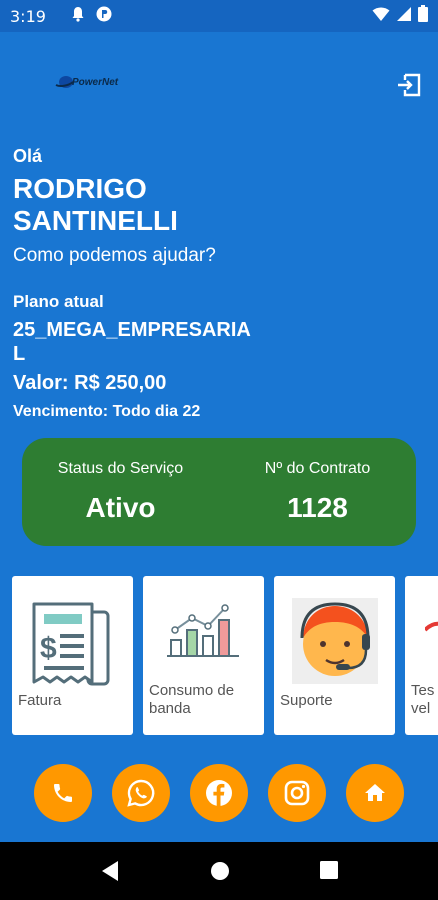  I want to click on greeting-hello: Olá, so click(28, 156).